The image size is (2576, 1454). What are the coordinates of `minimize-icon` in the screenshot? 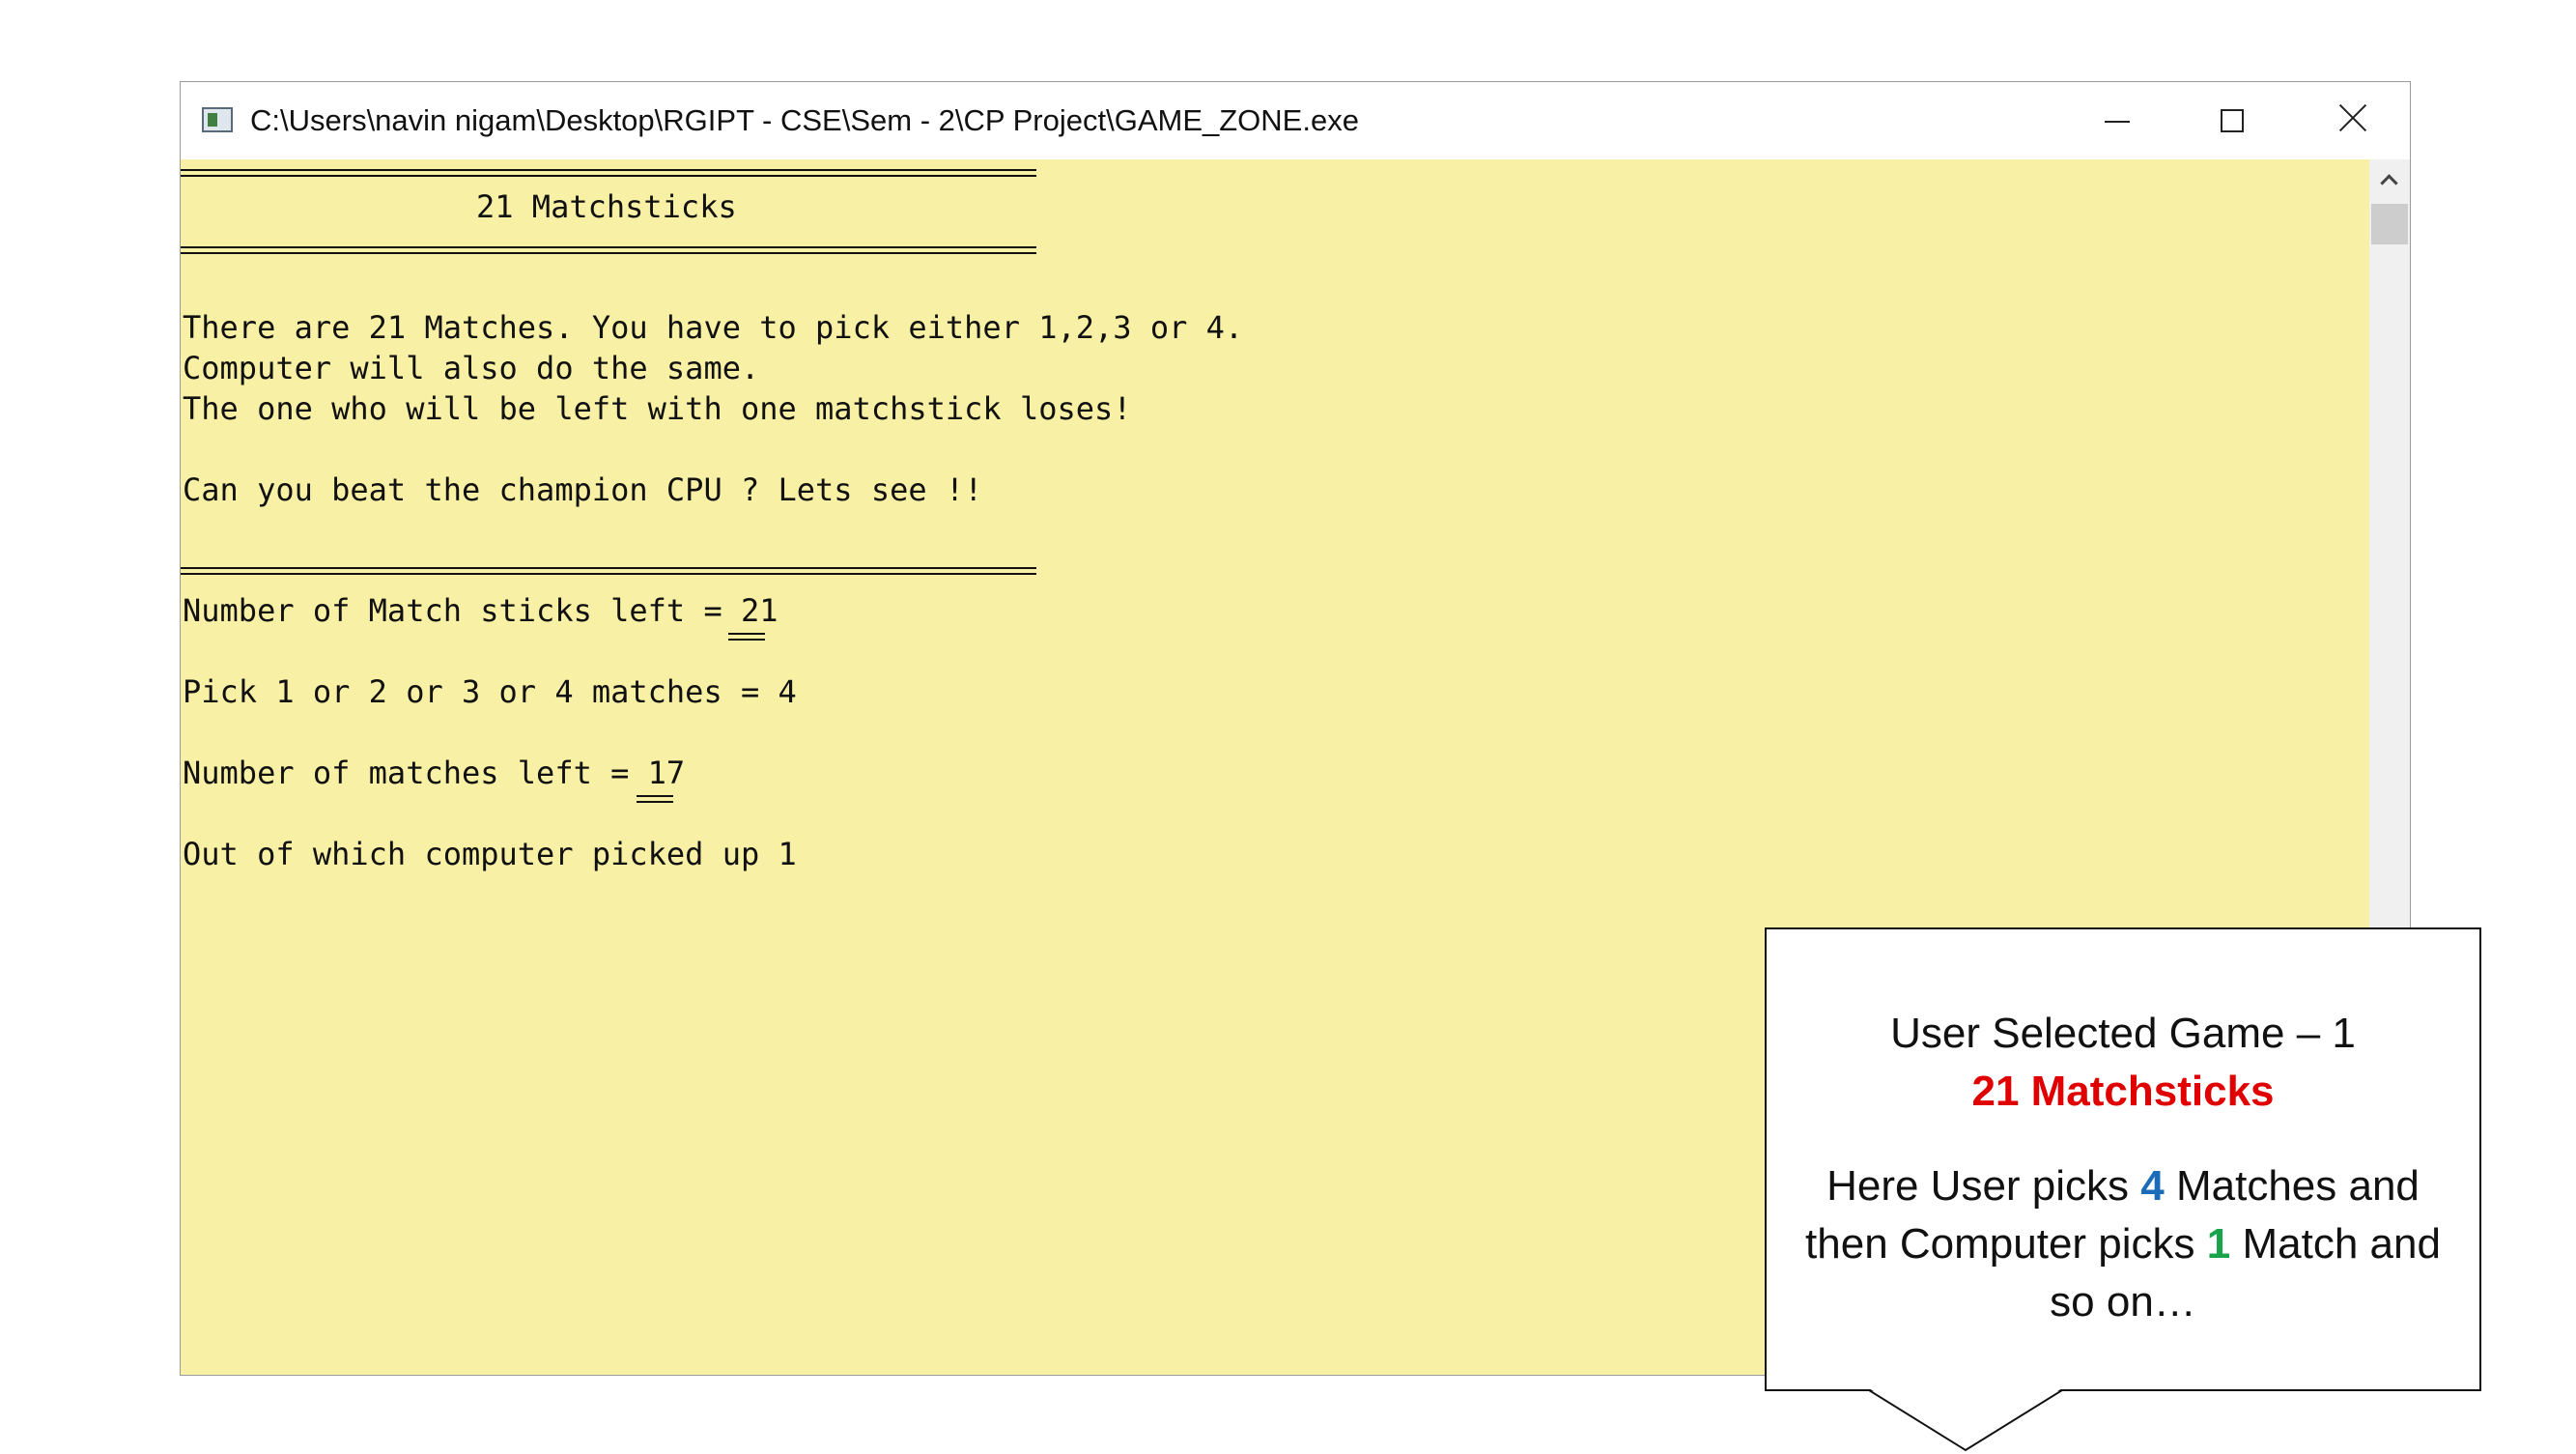 It's located at (2117, 122).